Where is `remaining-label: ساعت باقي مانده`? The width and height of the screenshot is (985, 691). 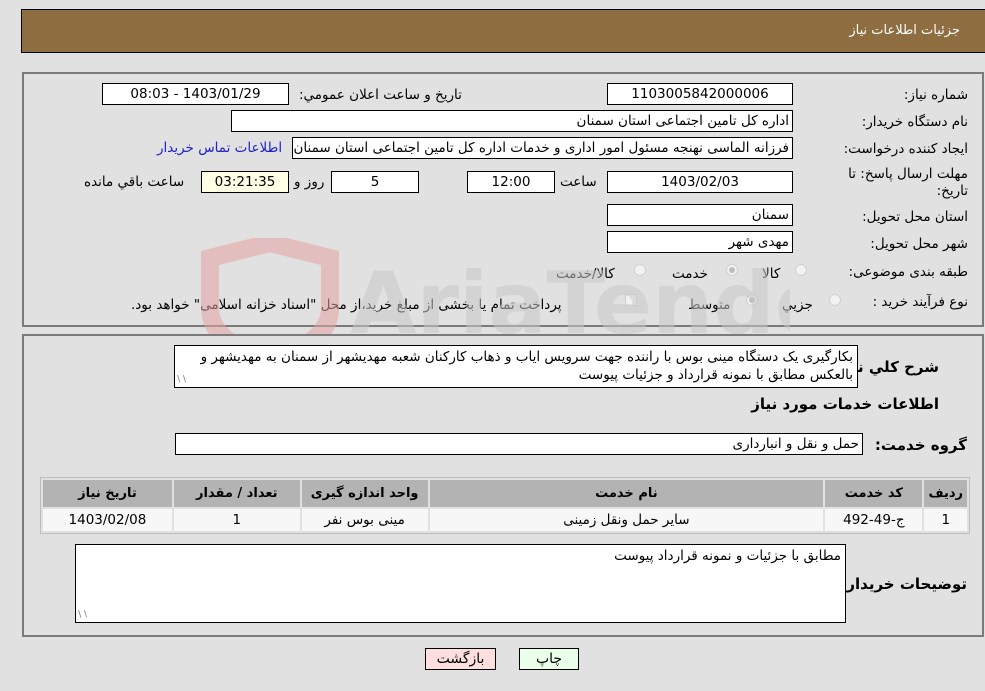
remaining-label: ساعت باقي مانده is located at coordinates (134, 182).